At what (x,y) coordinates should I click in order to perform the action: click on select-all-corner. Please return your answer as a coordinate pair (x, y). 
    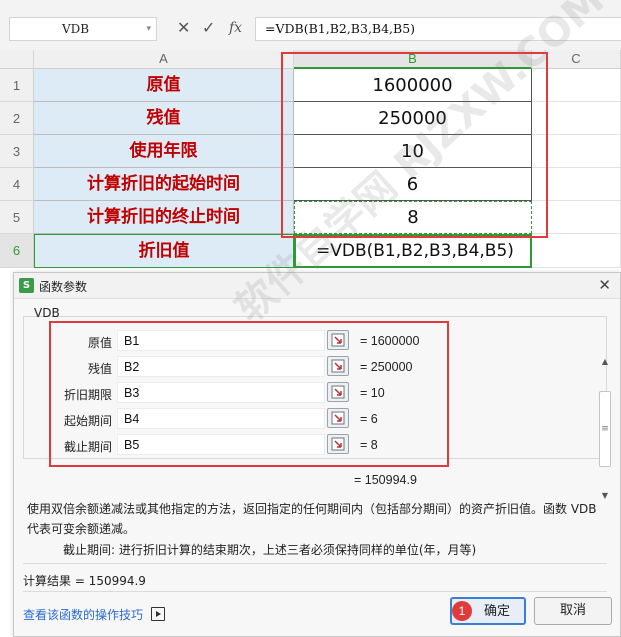
    Looking at the image, I should click on (17, 59).